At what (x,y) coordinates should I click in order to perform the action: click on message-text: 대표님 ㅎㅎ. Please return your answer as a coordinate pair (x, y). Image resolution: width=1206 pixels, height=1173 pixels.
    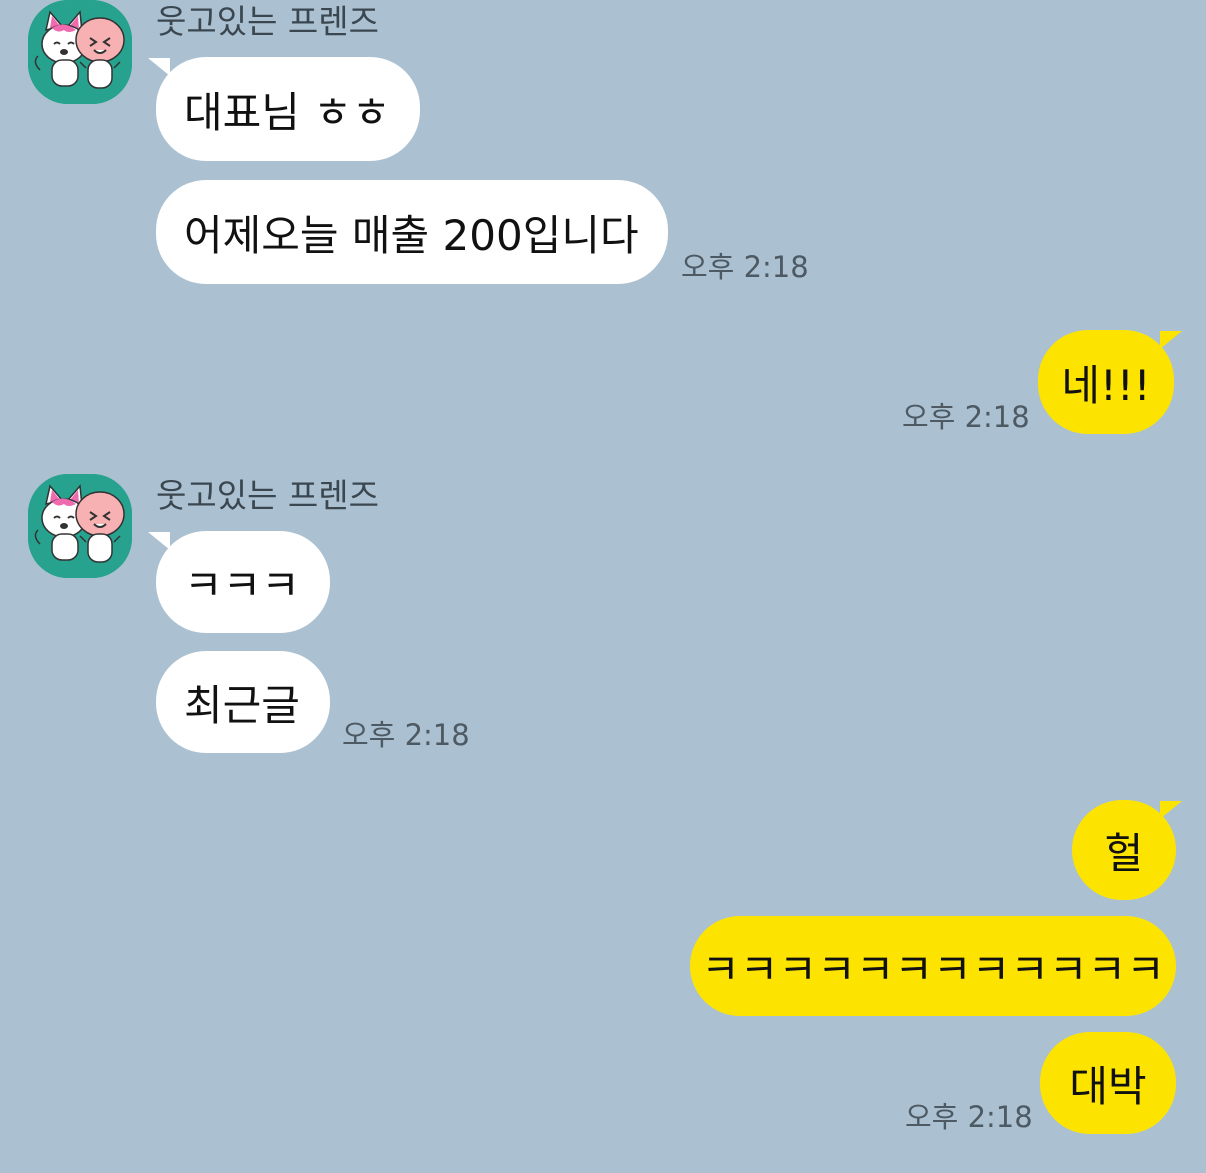
    Looking at the image, I should click on (287, 112).